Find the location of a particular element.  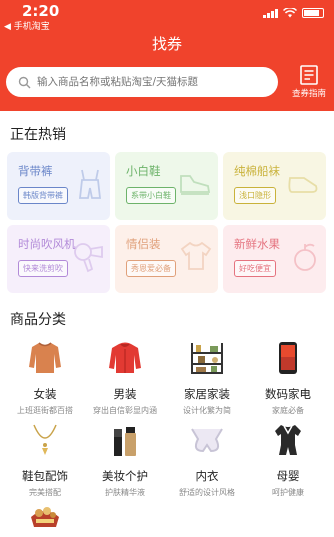

hot-item: 背带裤 韩版背带裤 is located at coordinates (58, 186).